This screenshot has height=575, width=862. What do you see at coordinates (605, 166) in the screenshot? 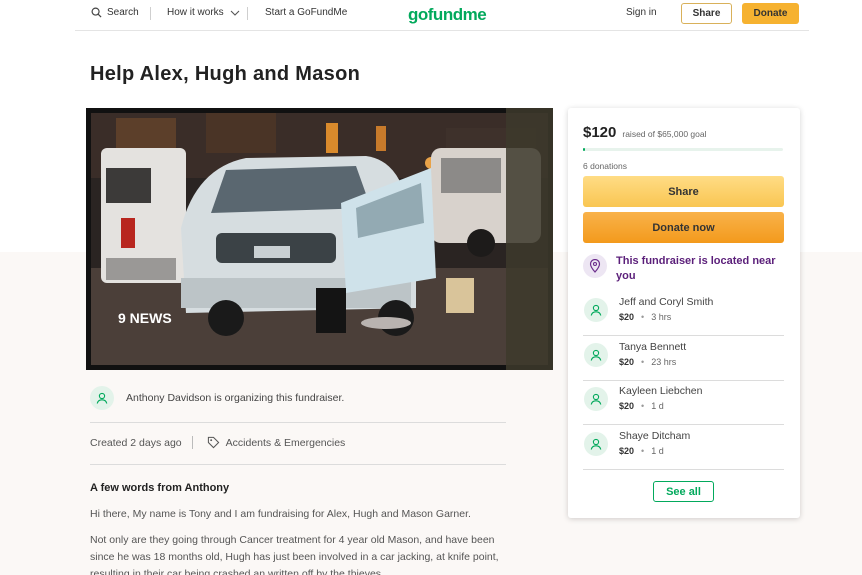
I see `donations-count: 6 donations` at bounding box center [605, 166].